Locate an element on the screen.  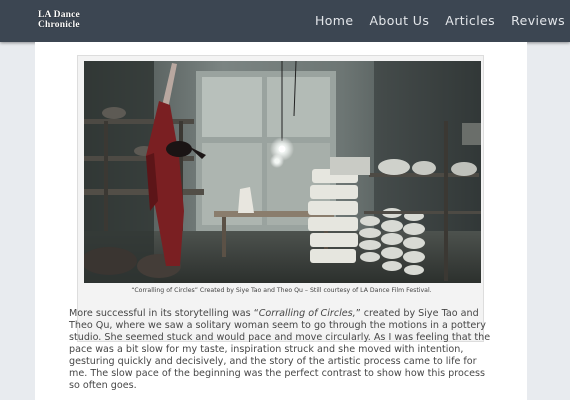
site-logo: LA Dance Chronicle is located at coordinates (59, 20).